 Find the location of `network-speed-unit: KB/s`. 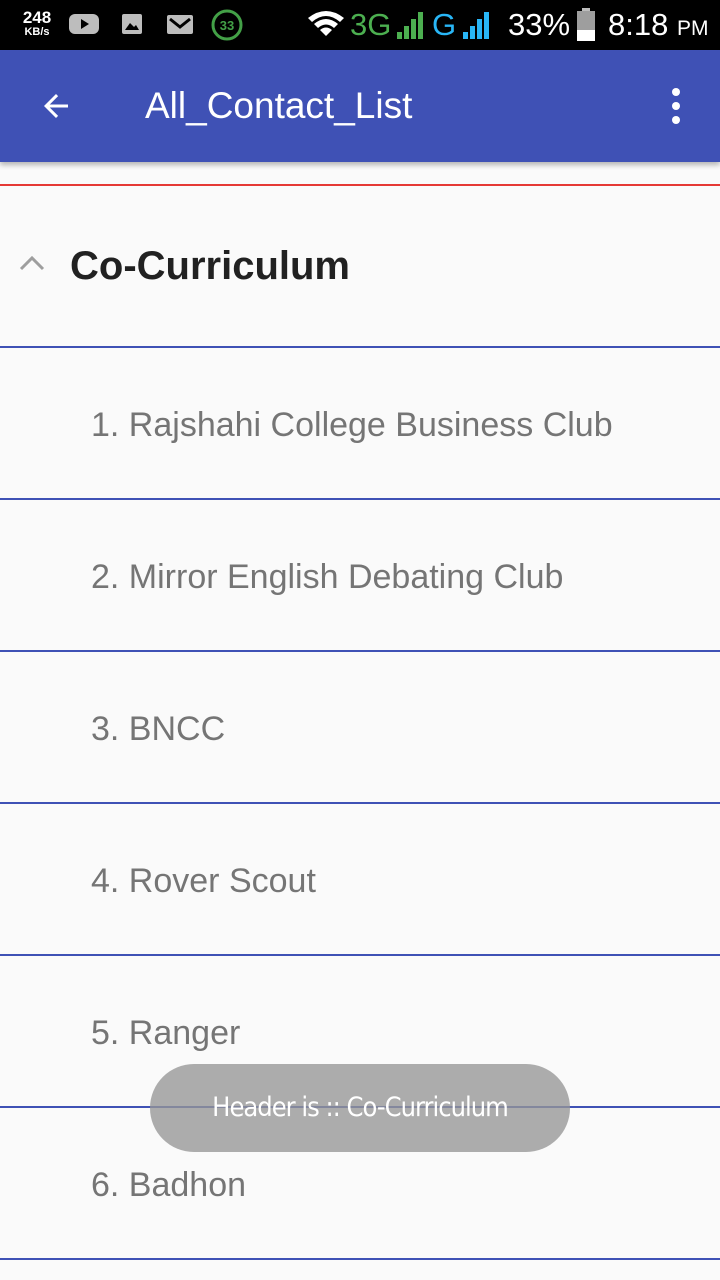

network-speed-unit: KB/s is located at coordinates (37, 32).